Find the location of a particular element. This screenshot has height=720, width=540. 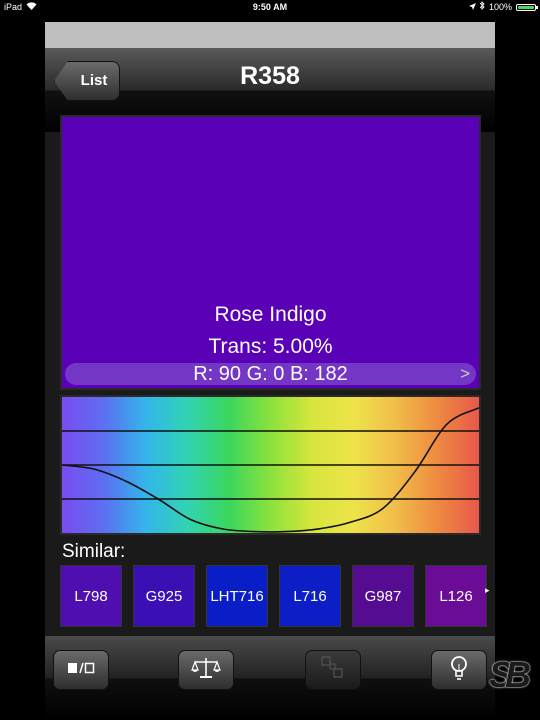

status-bar: iPad 9:50 AM 100% is located at coordinates (270, 7).